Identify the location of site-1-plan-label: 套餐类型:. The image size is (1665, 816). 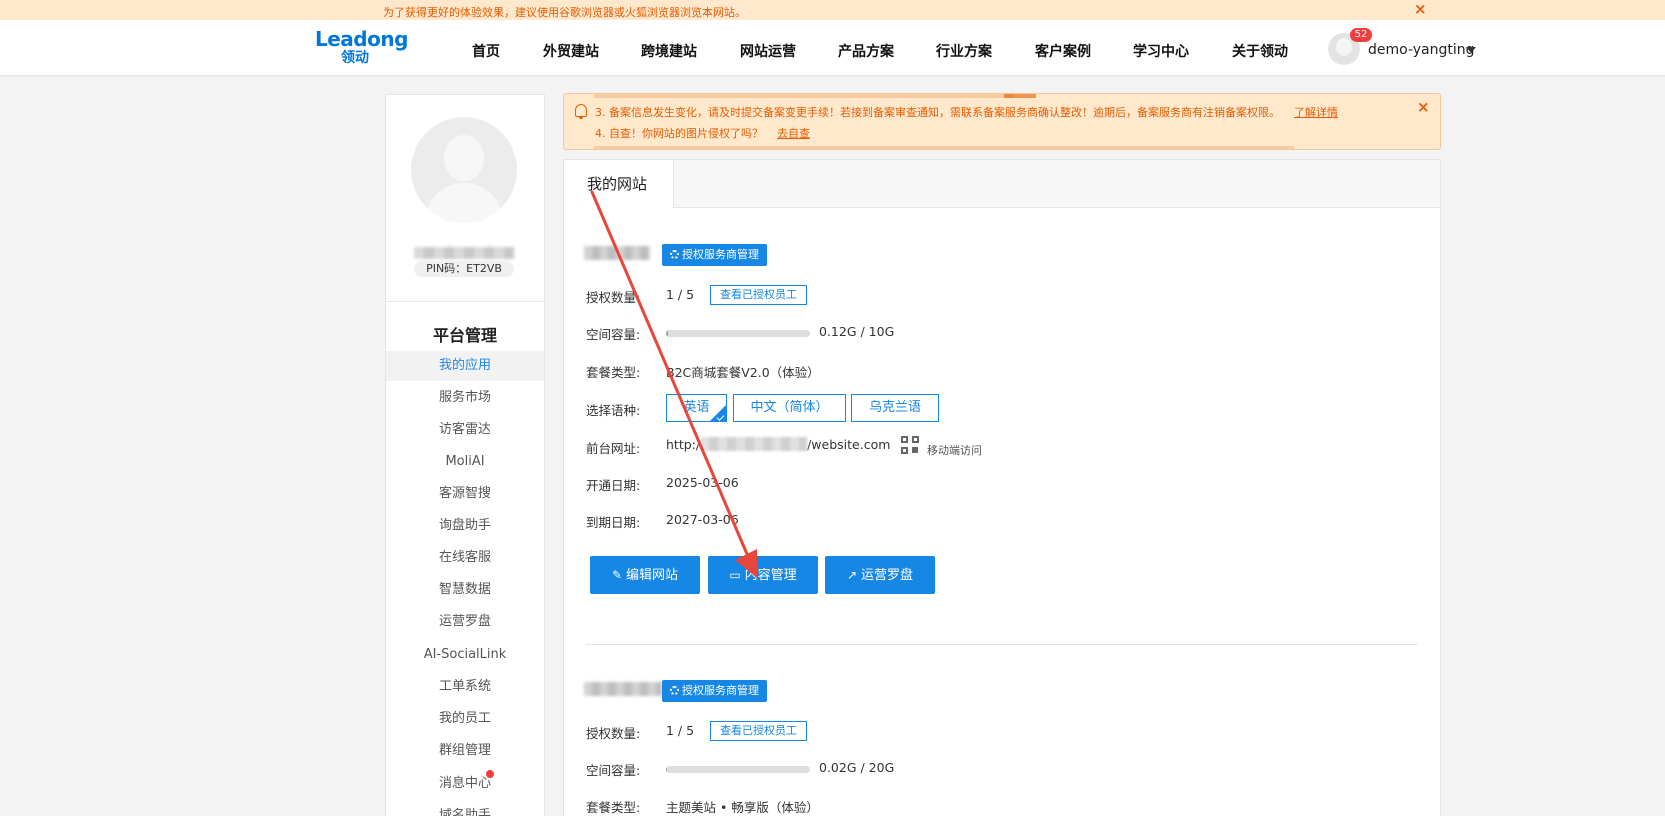
(613, 372).